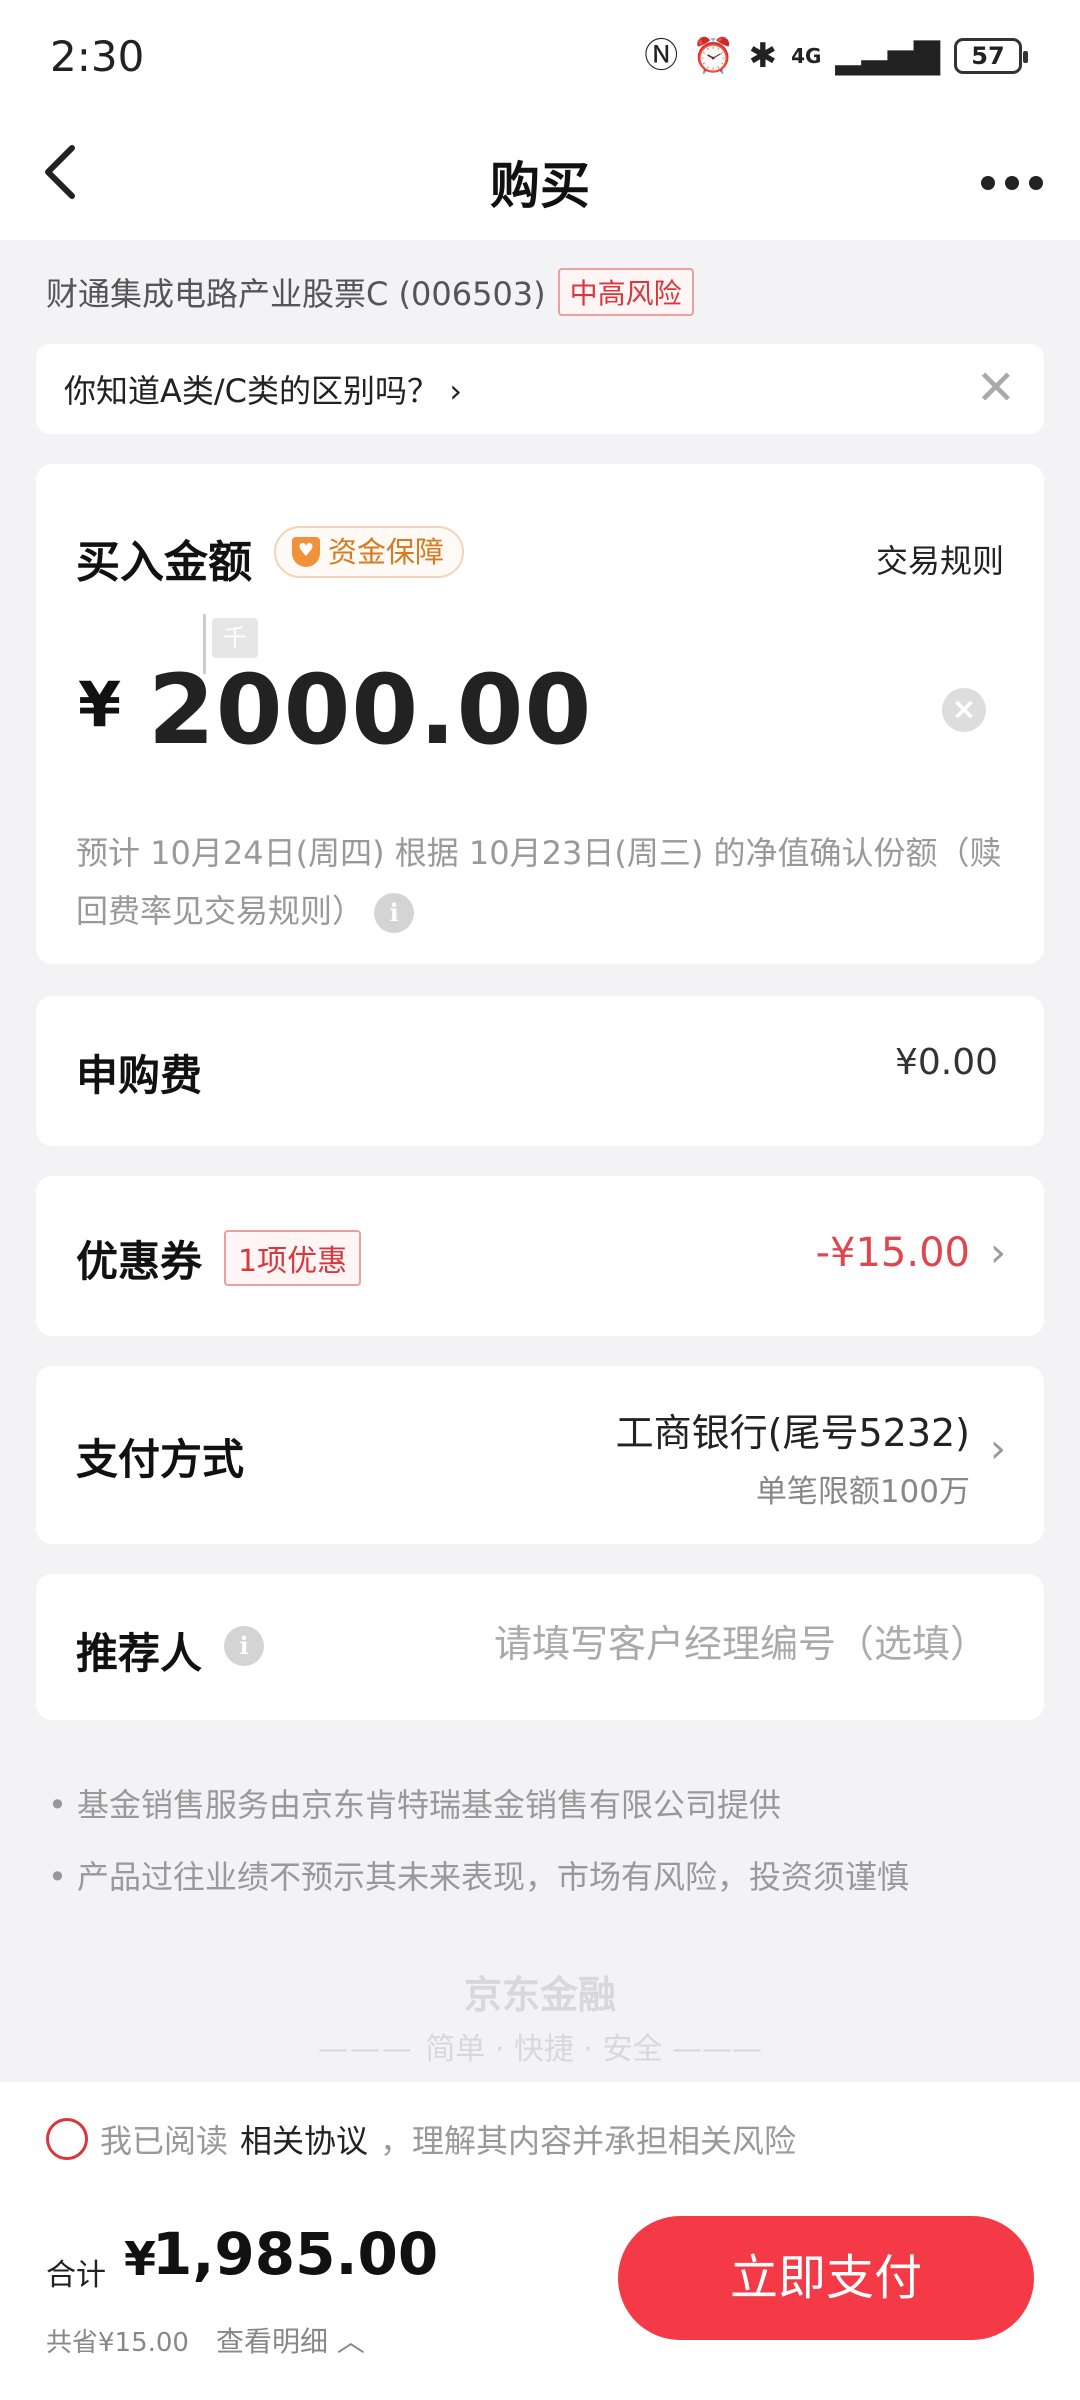  I want to click on currency-symbol: ¥, so click(100, 704).